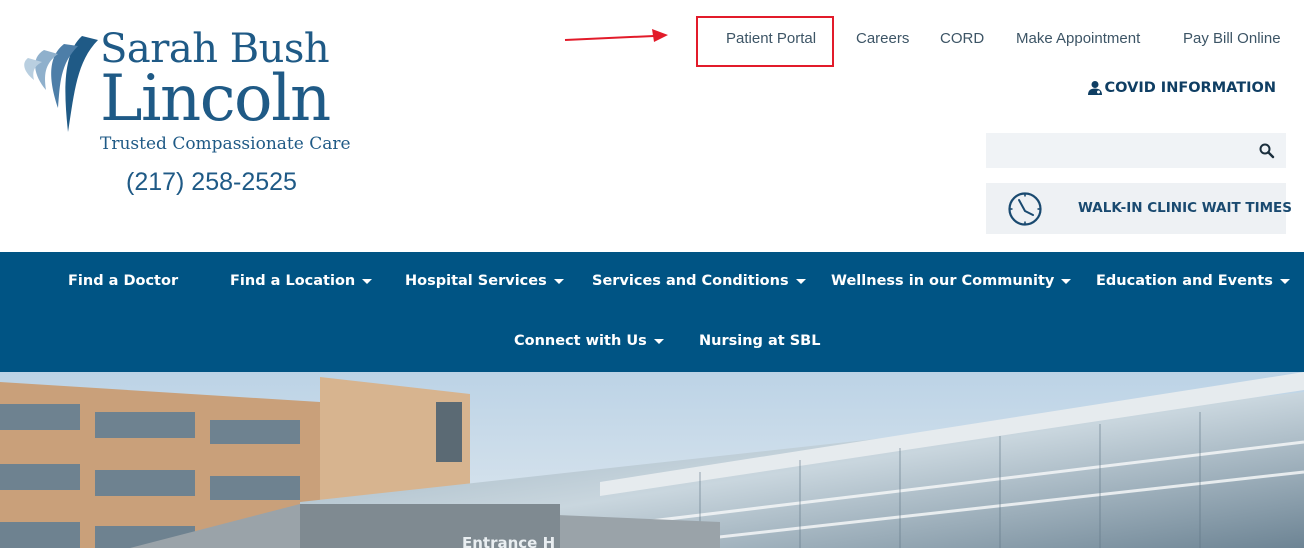  Describe the element at coordinates (882, 38) in the screenshot. I see `top-link-careers: Careers` at that location.